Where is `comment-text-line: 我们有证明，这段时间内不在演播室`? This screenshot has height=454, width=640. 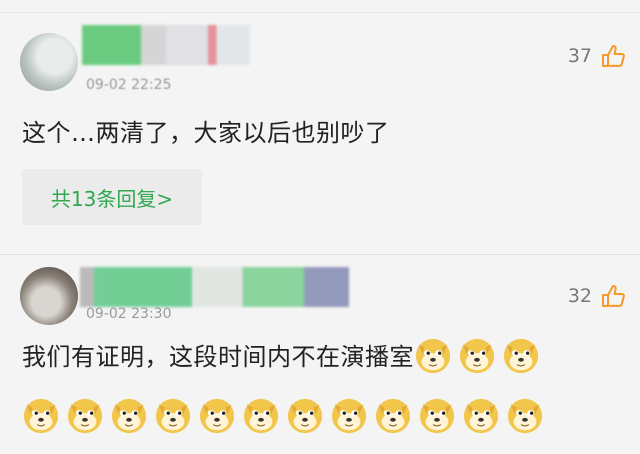 comment-text-line: 我们有证明，这段时间内不在演播室 is located at coordinates (324, 357).